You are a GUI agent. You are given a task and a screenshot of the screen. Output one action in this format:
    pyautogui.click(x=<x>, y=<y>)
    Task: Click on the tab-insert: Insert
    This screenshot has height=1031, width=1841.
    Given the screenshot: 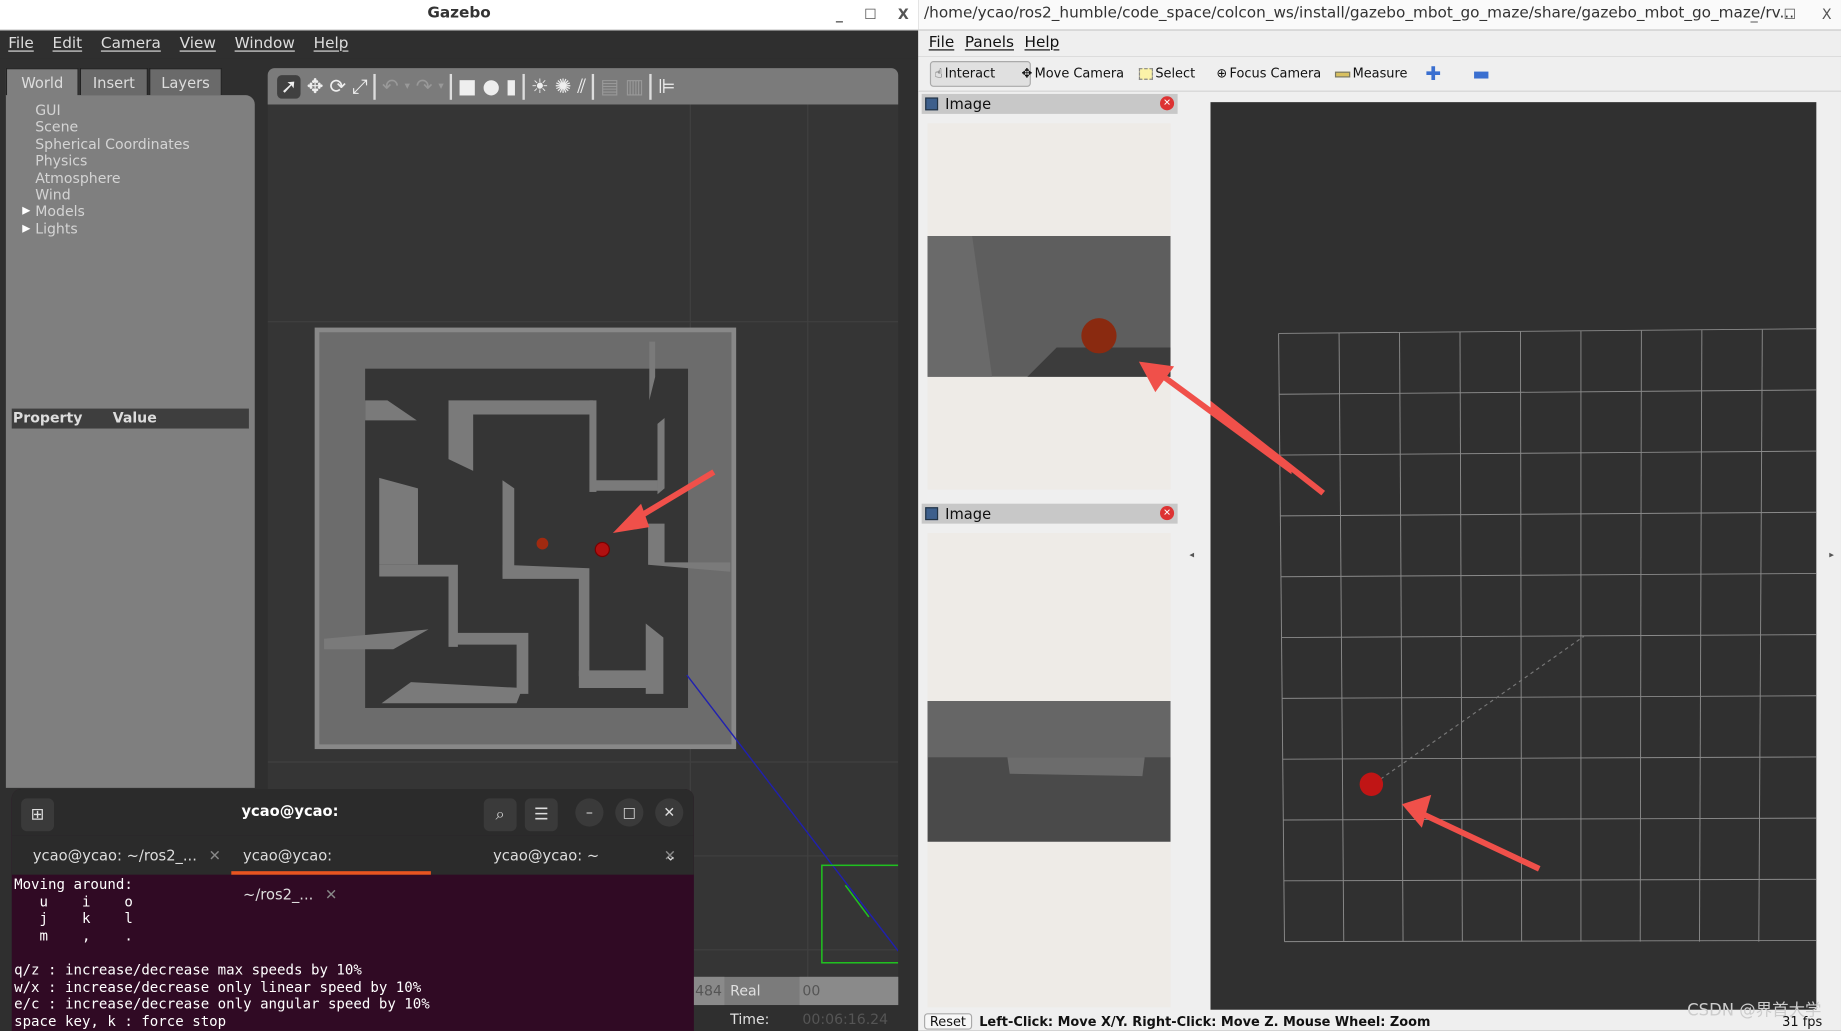 What is the action you would take?
    pyautogui.click(x=113, y=82)
    